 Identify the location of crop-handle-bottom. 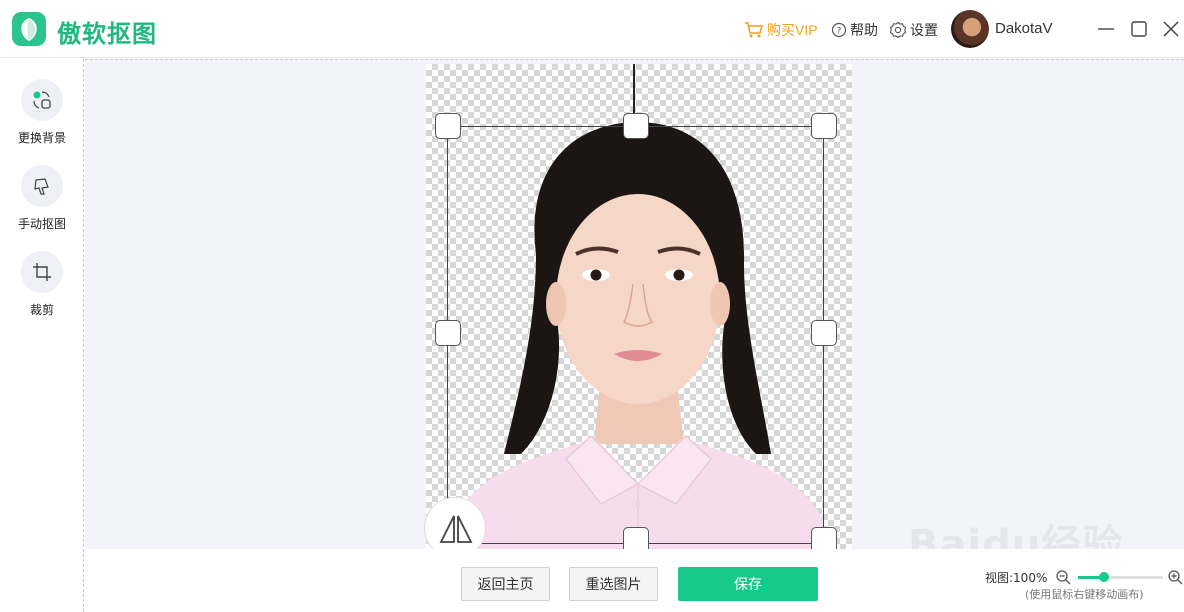
(636, 538).